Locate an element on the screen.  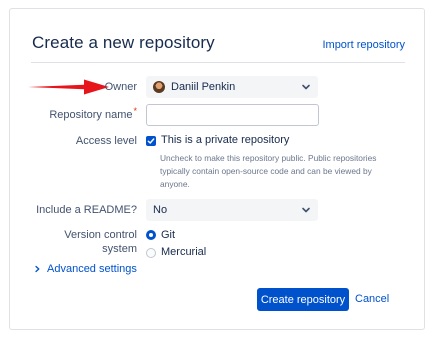
readme-label: Include a README? is located at coordinates (86, 210).